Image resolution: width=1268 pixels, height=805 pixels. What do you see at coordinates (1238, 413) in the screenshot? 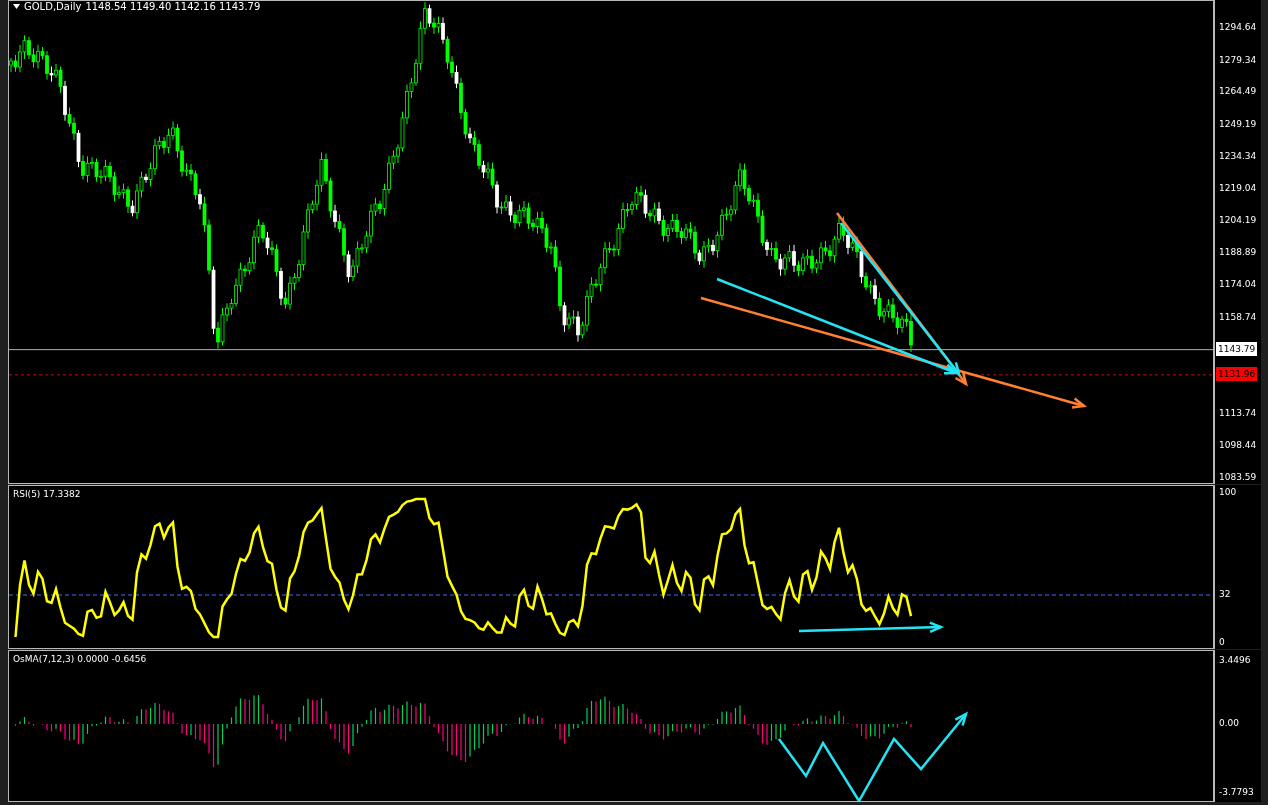
I see `axis-label: 1113.74` at bounding box center [1238, 413].